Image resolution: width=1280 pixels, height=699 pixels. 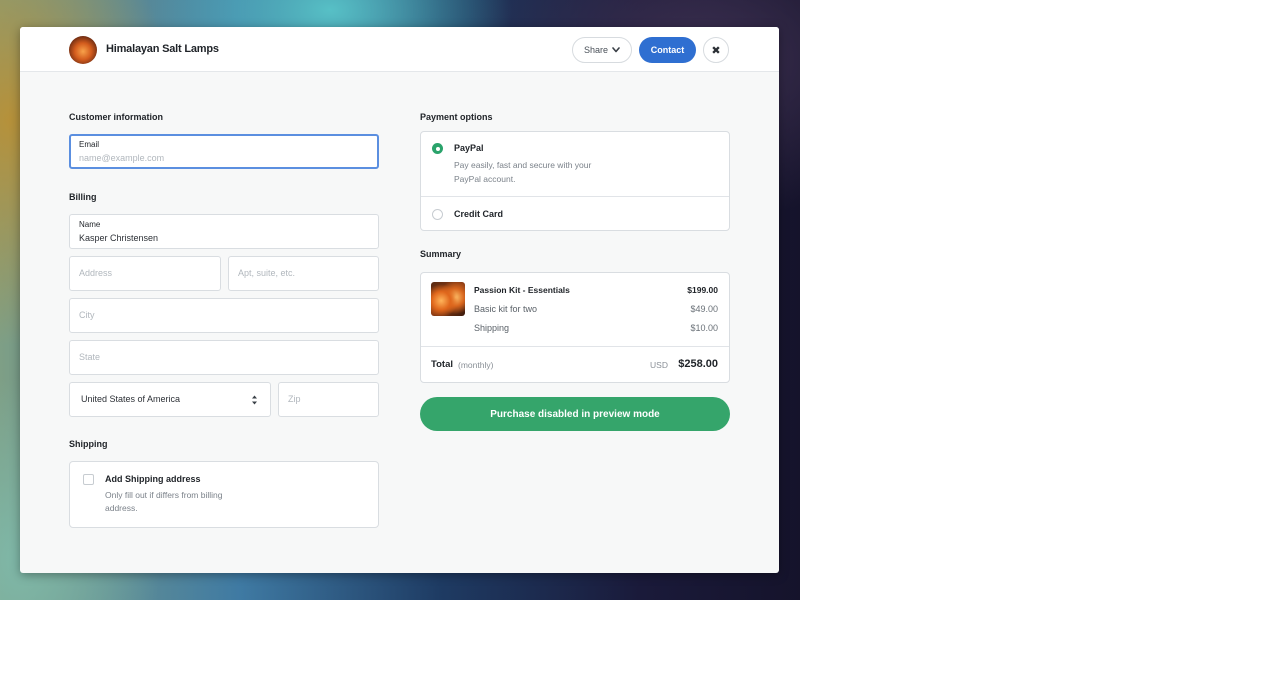 I want to click on credit-card-option: Credit Card, so click(x=575, y=214).